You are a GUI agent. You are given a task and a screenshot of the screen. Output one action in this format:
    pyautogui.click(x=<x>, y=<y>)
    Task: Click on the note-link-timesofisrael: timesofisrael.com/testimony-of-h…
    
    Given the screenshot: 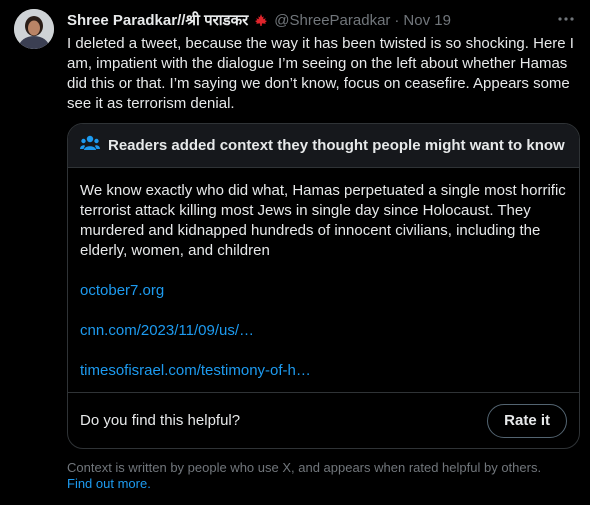 What is the action you would take?
    pyautogui.click(x=323, y=371)
    